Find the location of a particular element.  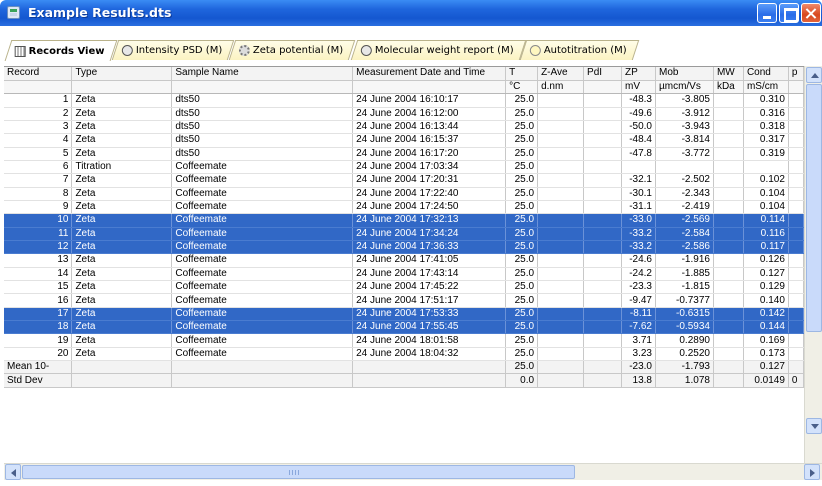

molecule-icon is located at coordinates (366, 50).